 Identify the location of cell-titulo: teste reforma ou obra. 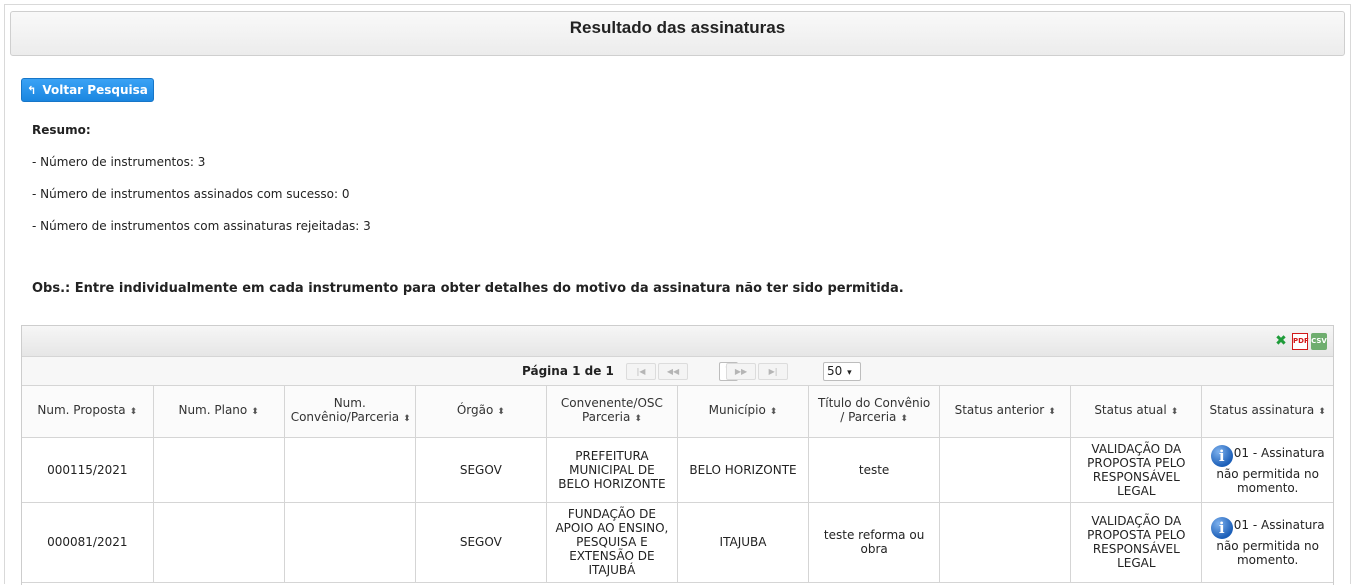
(874, 542).